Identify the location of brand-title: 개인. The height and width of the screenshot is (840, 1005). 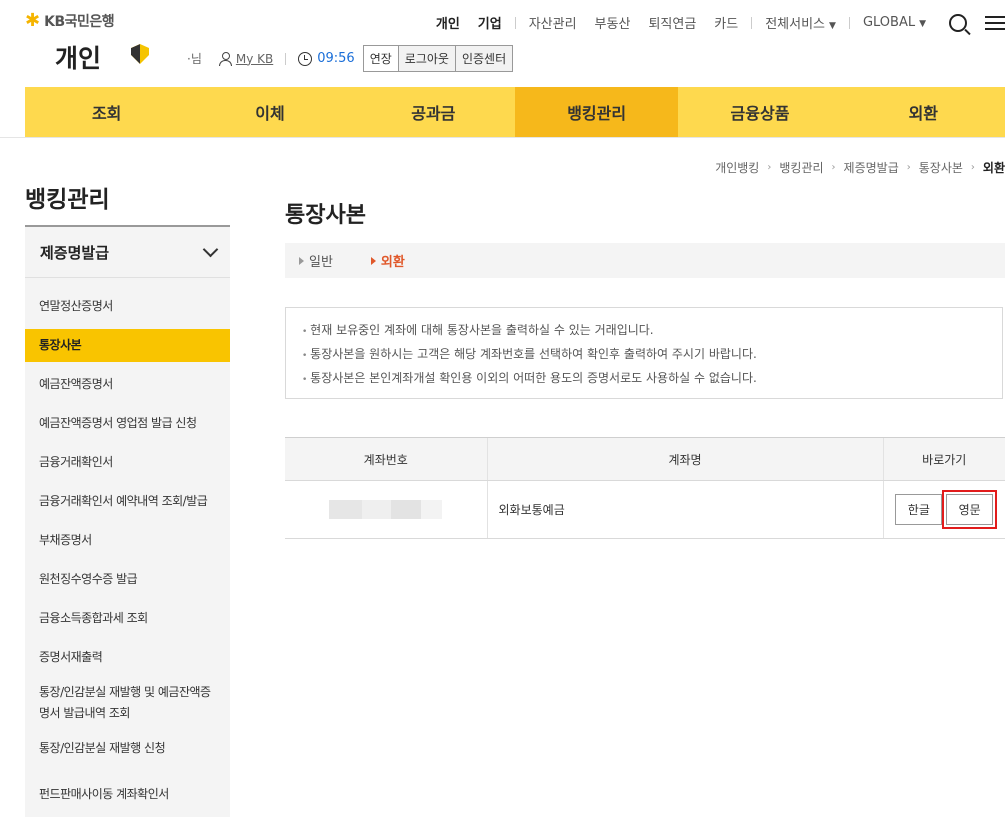
(78, 57).